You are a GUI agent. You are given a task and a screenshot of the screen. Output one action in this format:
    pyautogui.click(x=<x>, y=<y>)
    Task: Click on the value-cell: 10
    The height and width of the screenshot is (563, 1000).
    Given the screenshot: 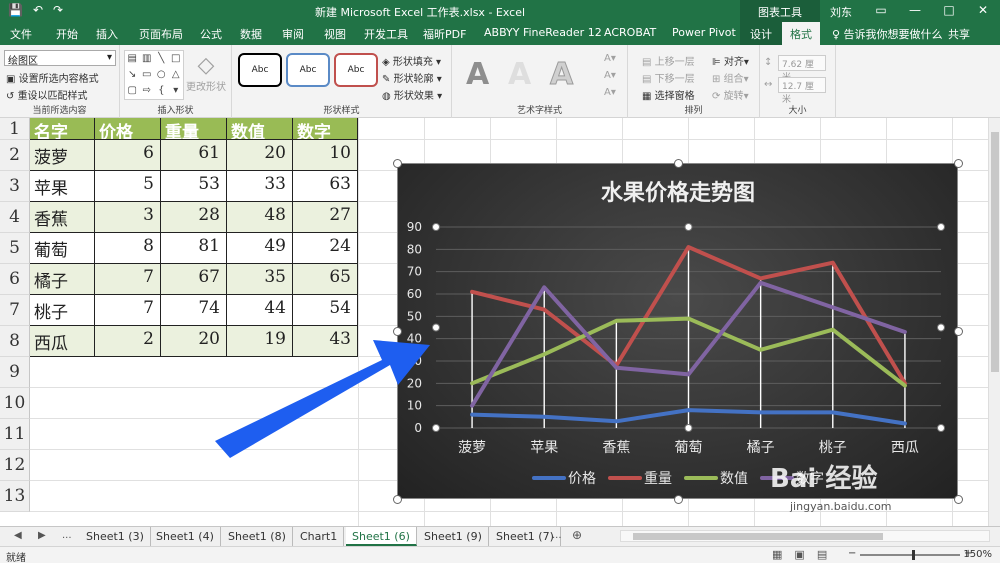 What is the action you would take?
    pyautogui.click(x=325, y=155)
    